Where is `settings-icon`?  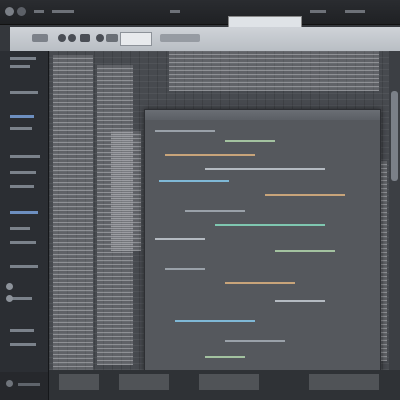 settings-icon is located at coordinates (9, 383).